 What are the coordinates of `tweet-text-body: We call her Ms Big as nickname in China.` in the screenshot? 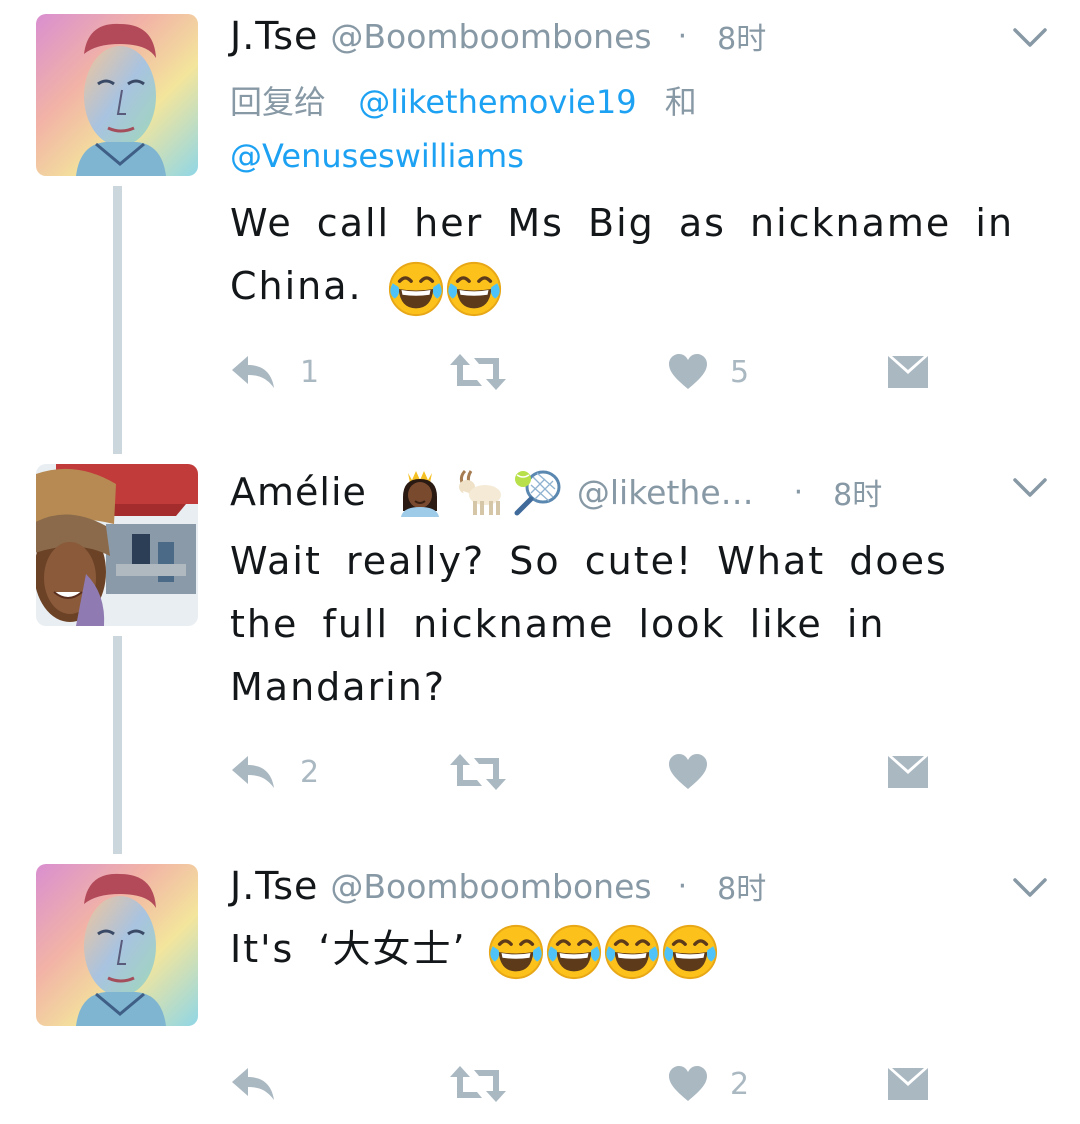 It's located at (622, 254).